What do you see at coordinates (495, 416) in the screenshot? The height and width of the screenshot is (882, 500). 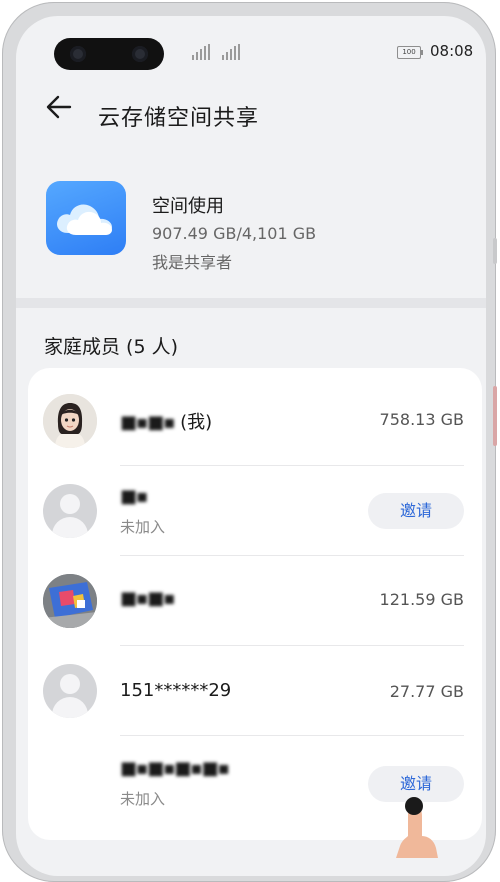 I see `power-button` at bounding box center [495, 416].